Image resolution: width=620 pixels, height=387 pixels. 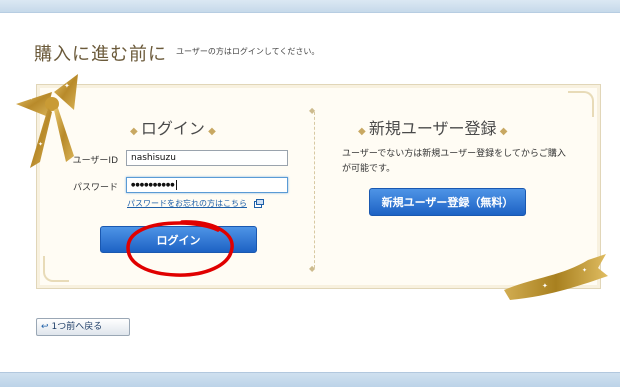 I want to click on back-button-label: 1つ前へ戻る, so click(x=77, y=327).